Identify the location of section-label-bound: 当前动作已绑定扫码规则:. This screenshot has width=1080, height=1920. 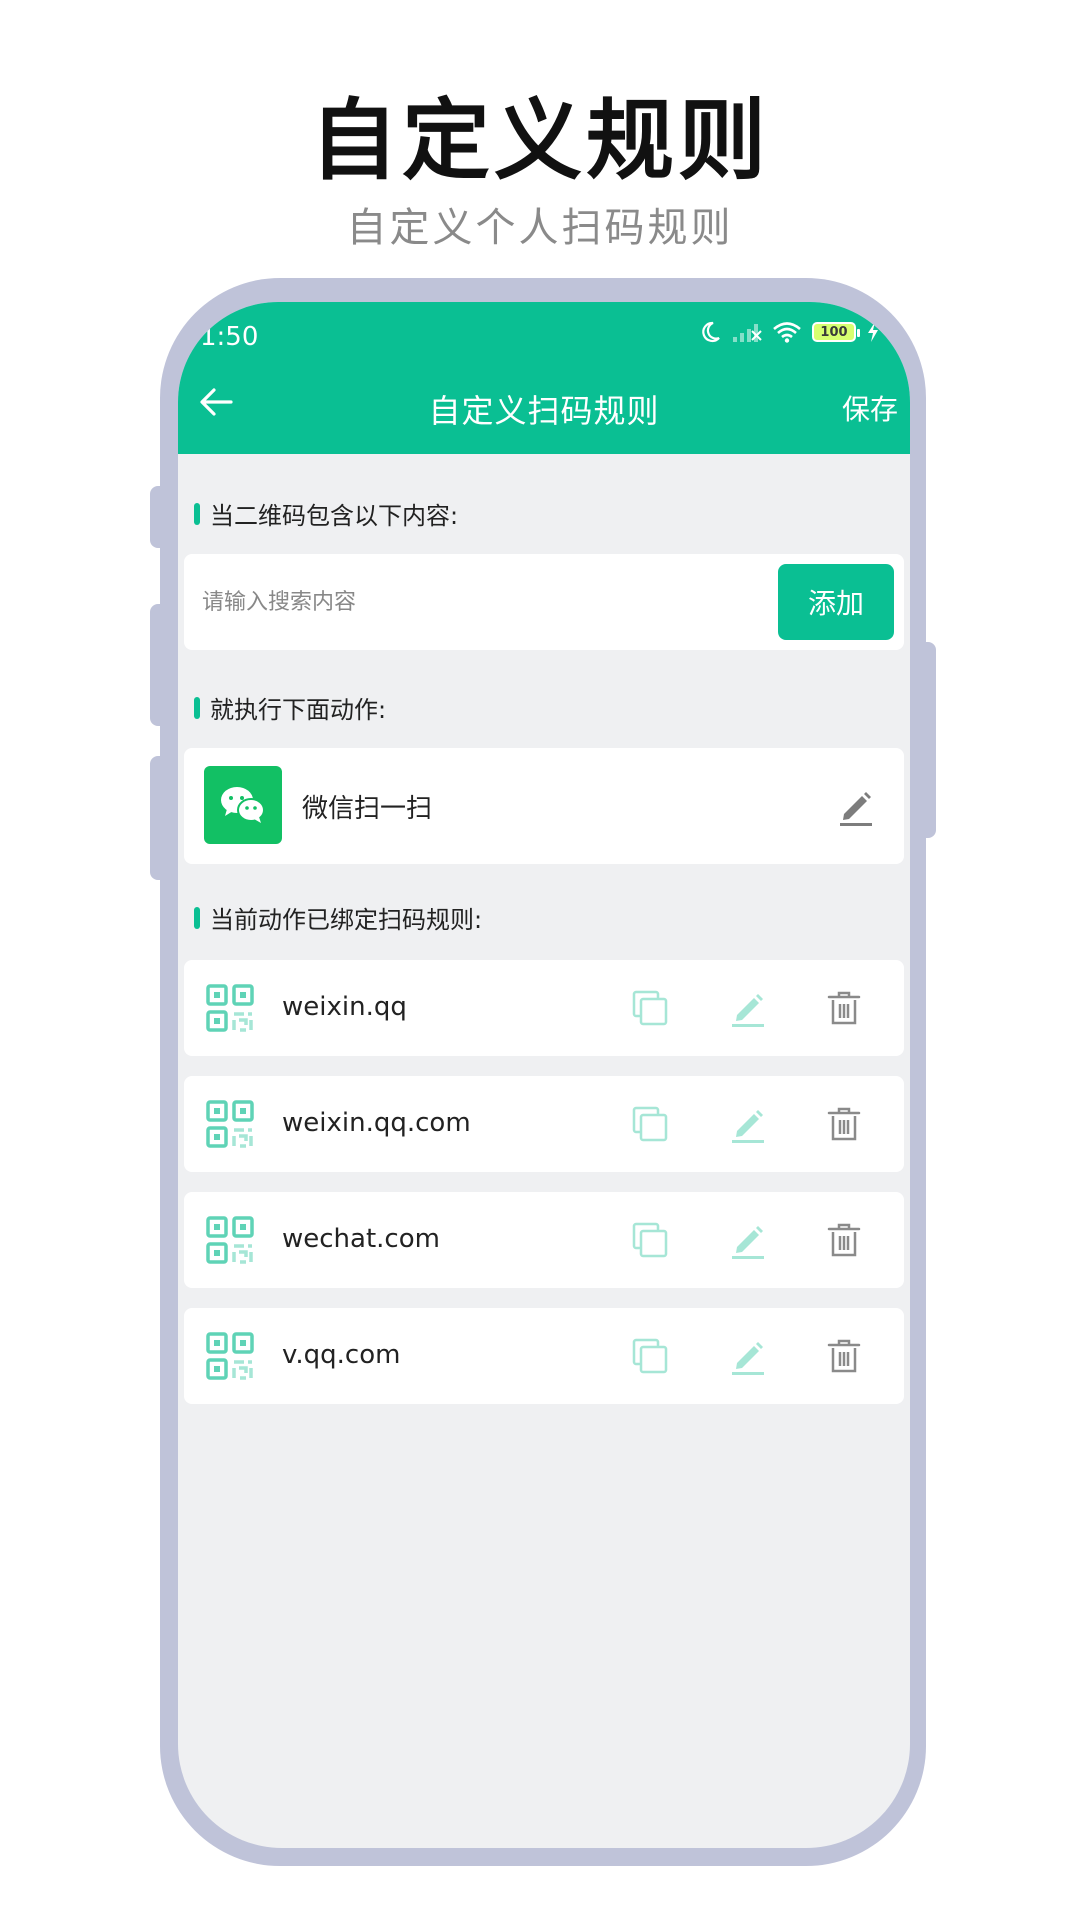
(338, 917).